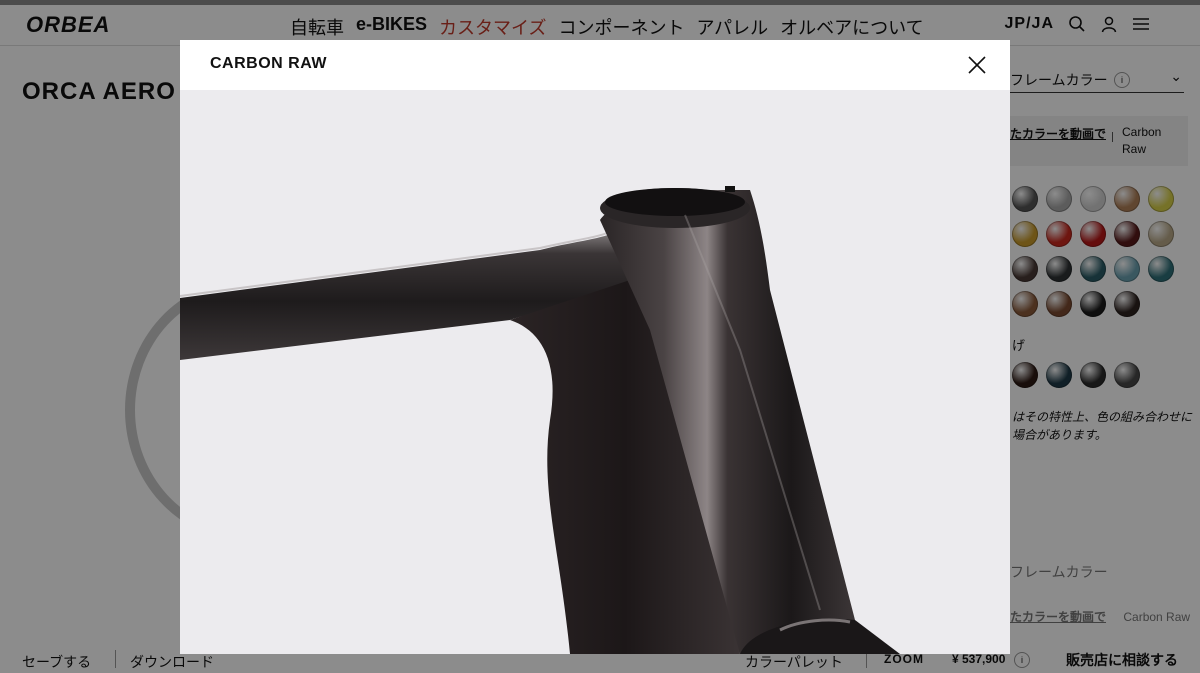  Describe the element at coordinates (268, 63) in the screenshot. I see `modal-title: CARBON RAW` at that location.